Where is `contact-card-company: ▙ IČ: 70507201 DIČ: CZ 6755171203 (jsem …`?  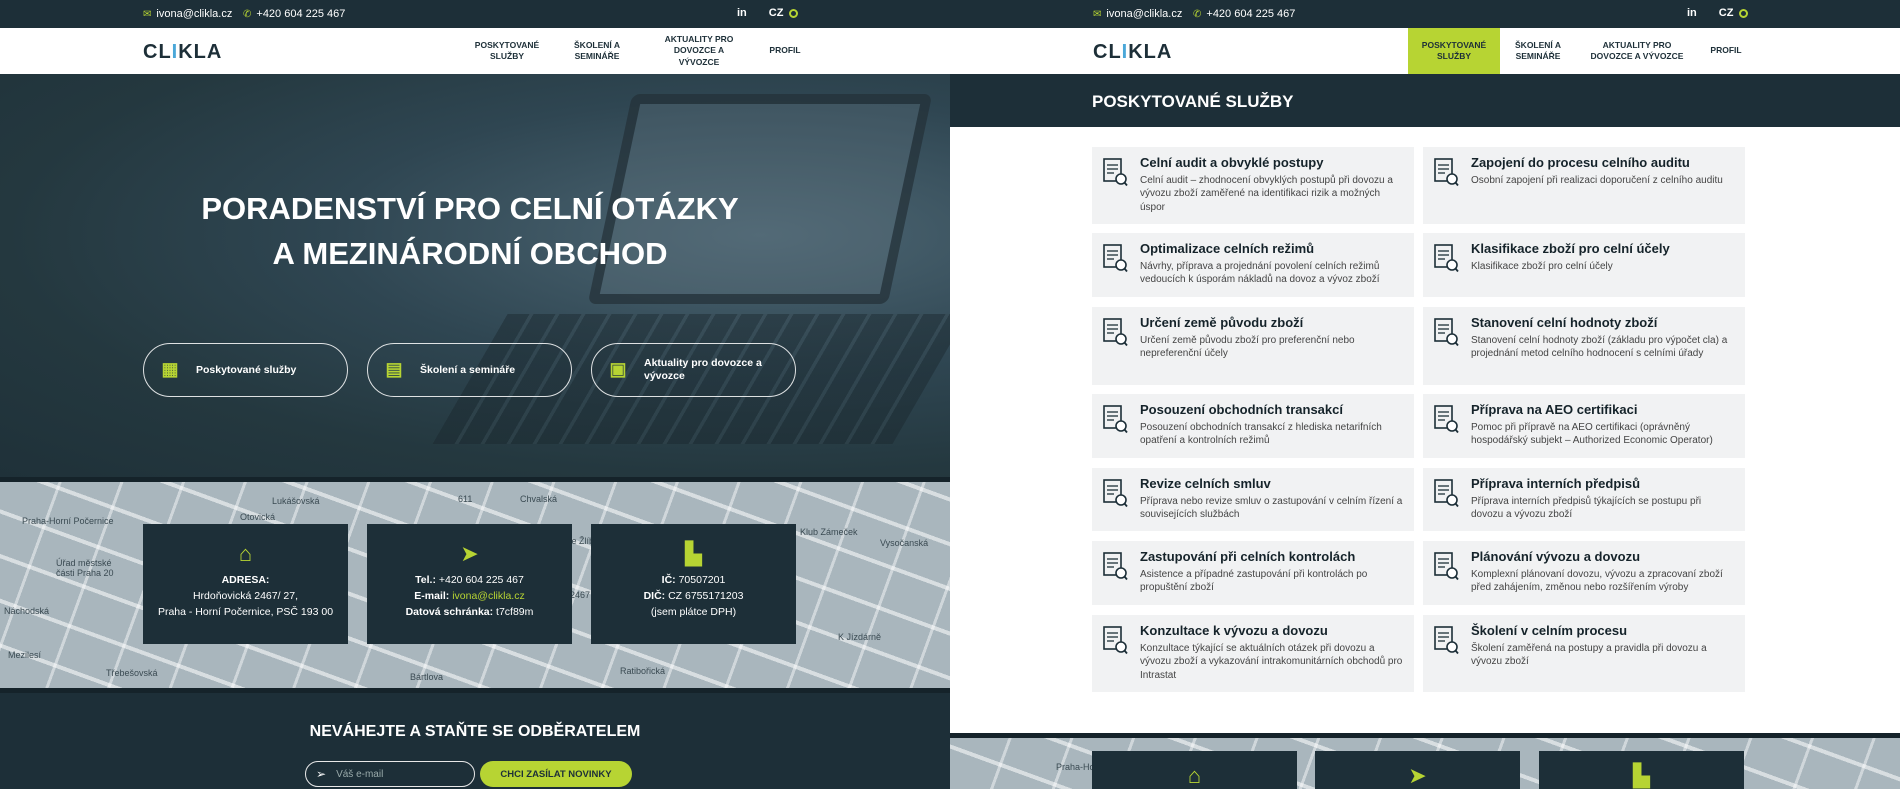
contact-card-company: ▙ IČ: 70507201 DIČ: CZ 6755171203 (jsem … is located at coordinates (693, 584).